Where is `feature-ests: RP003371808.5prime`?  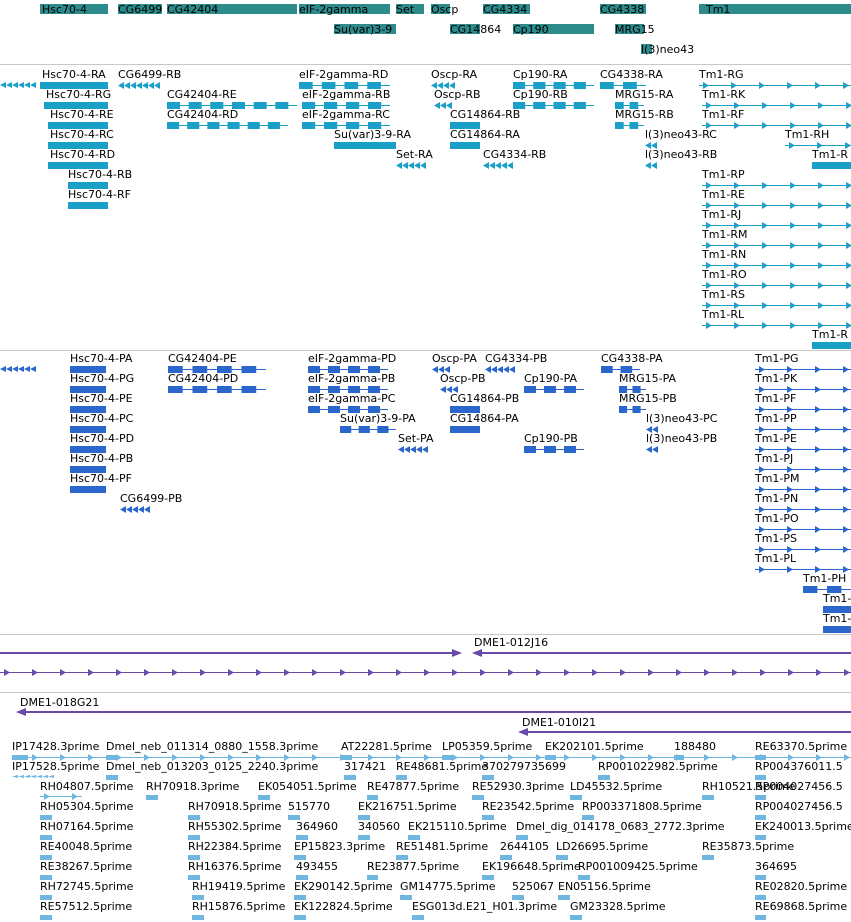
feature-ests: RP003371808.5prime is located at coordinates (642, 810).